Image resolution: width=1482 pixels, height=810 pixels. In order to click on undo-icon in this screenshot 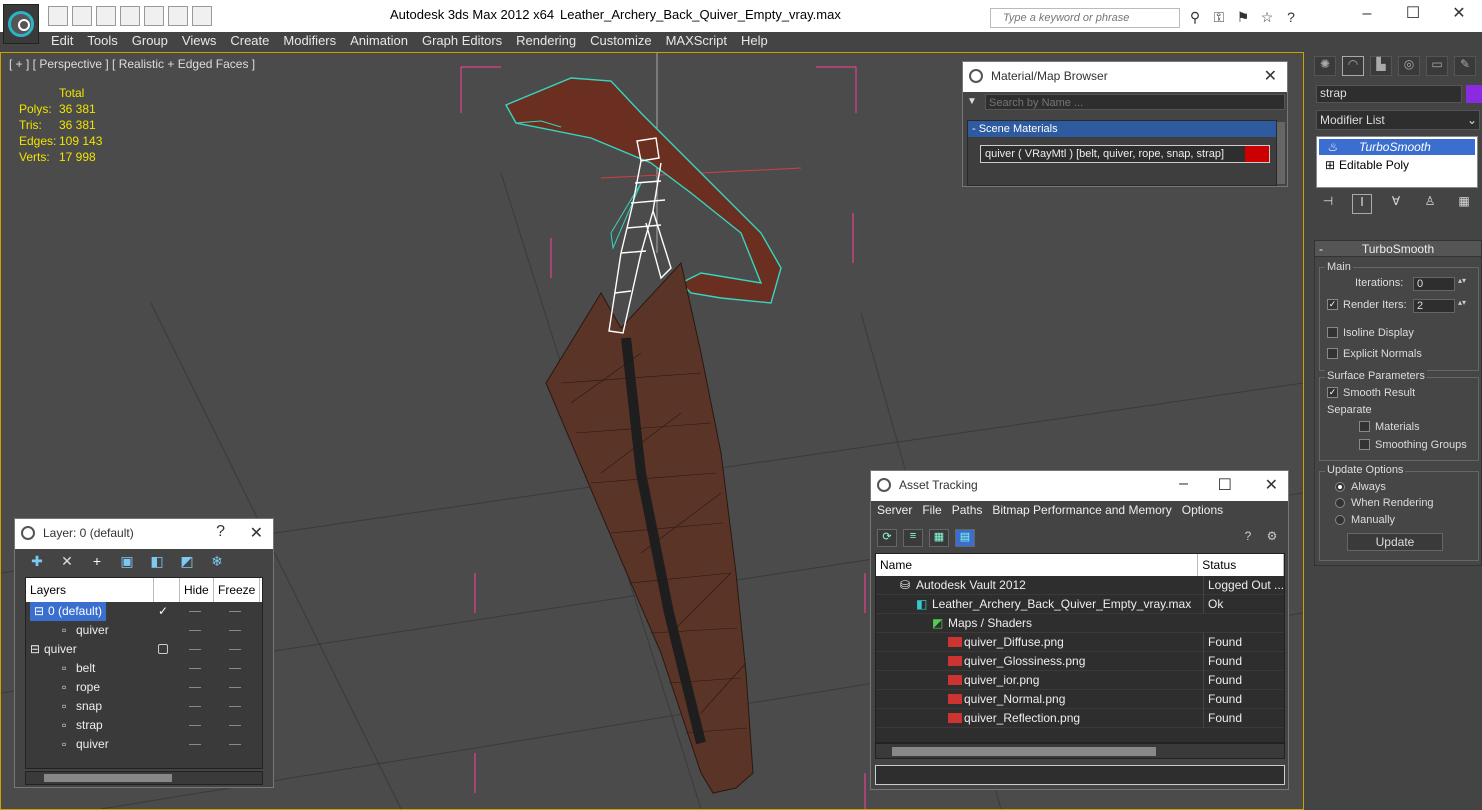, I will do `click(130, 16)`.